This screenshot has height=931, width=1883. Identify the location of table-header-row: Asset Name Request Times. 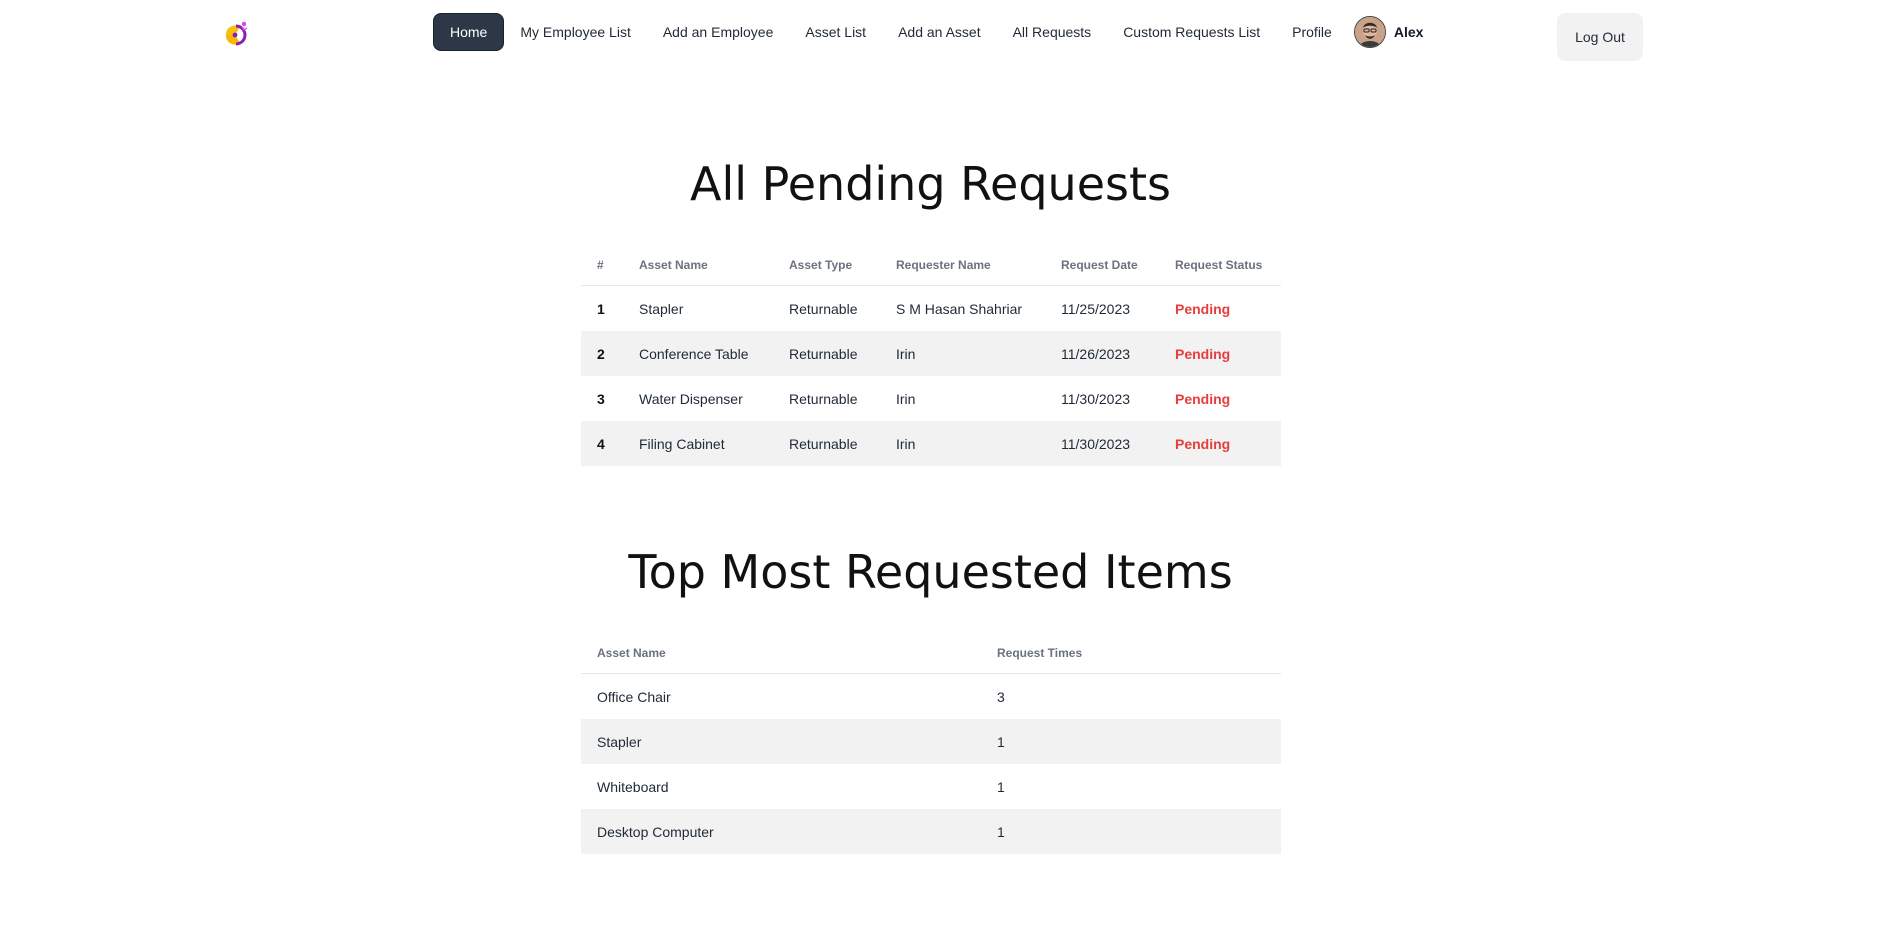
(931, 653).